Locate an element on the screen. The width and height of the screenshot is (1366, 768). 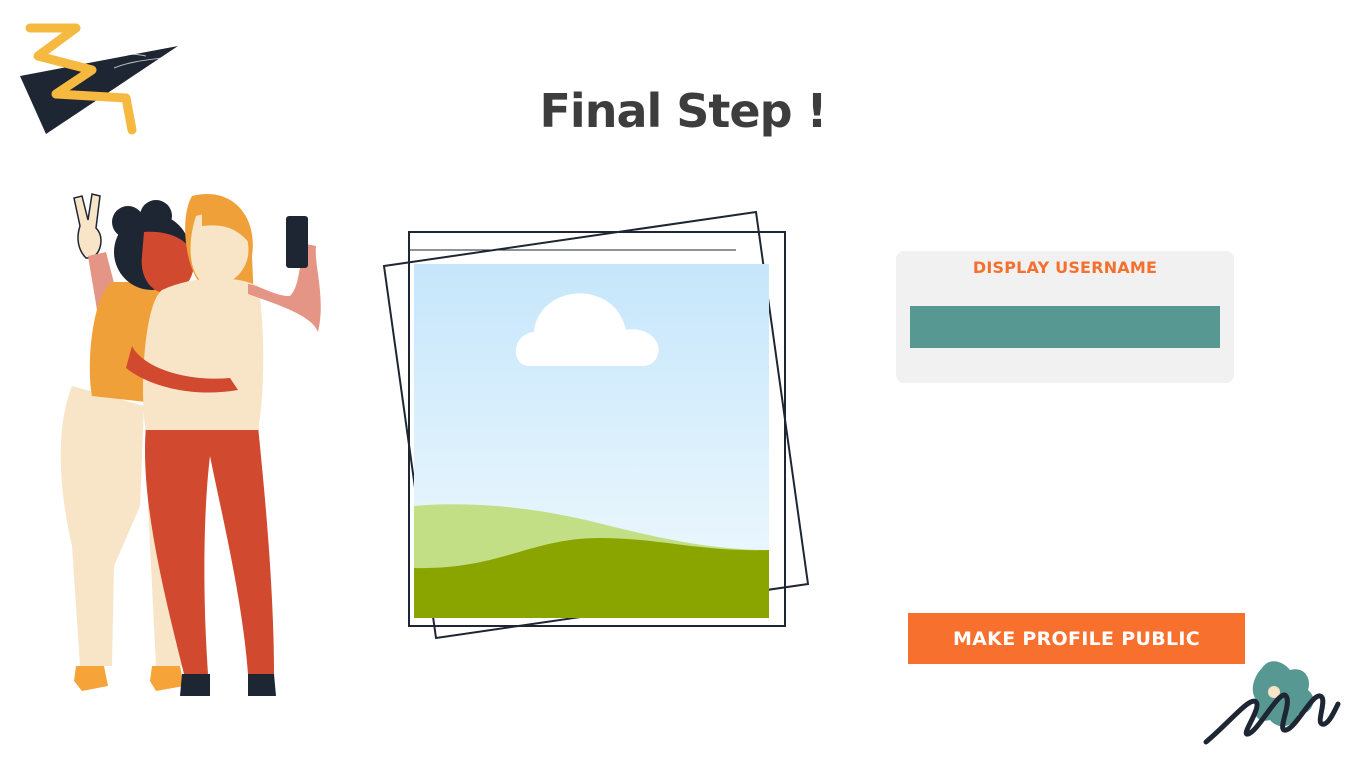
selfie-couple-icon is located at coordinates (190, 444).